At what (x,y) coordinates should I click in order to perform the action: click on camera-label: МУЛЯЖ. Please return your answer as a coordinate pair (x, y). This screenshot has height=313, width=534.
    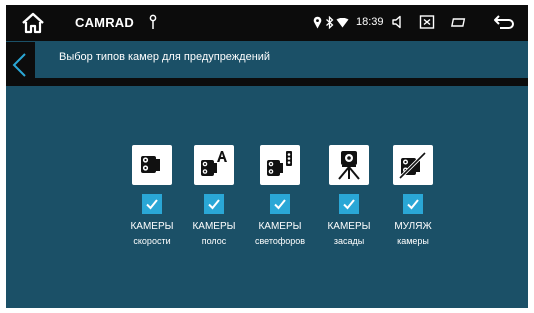
    Looking at the image, I should click on (413, 226).